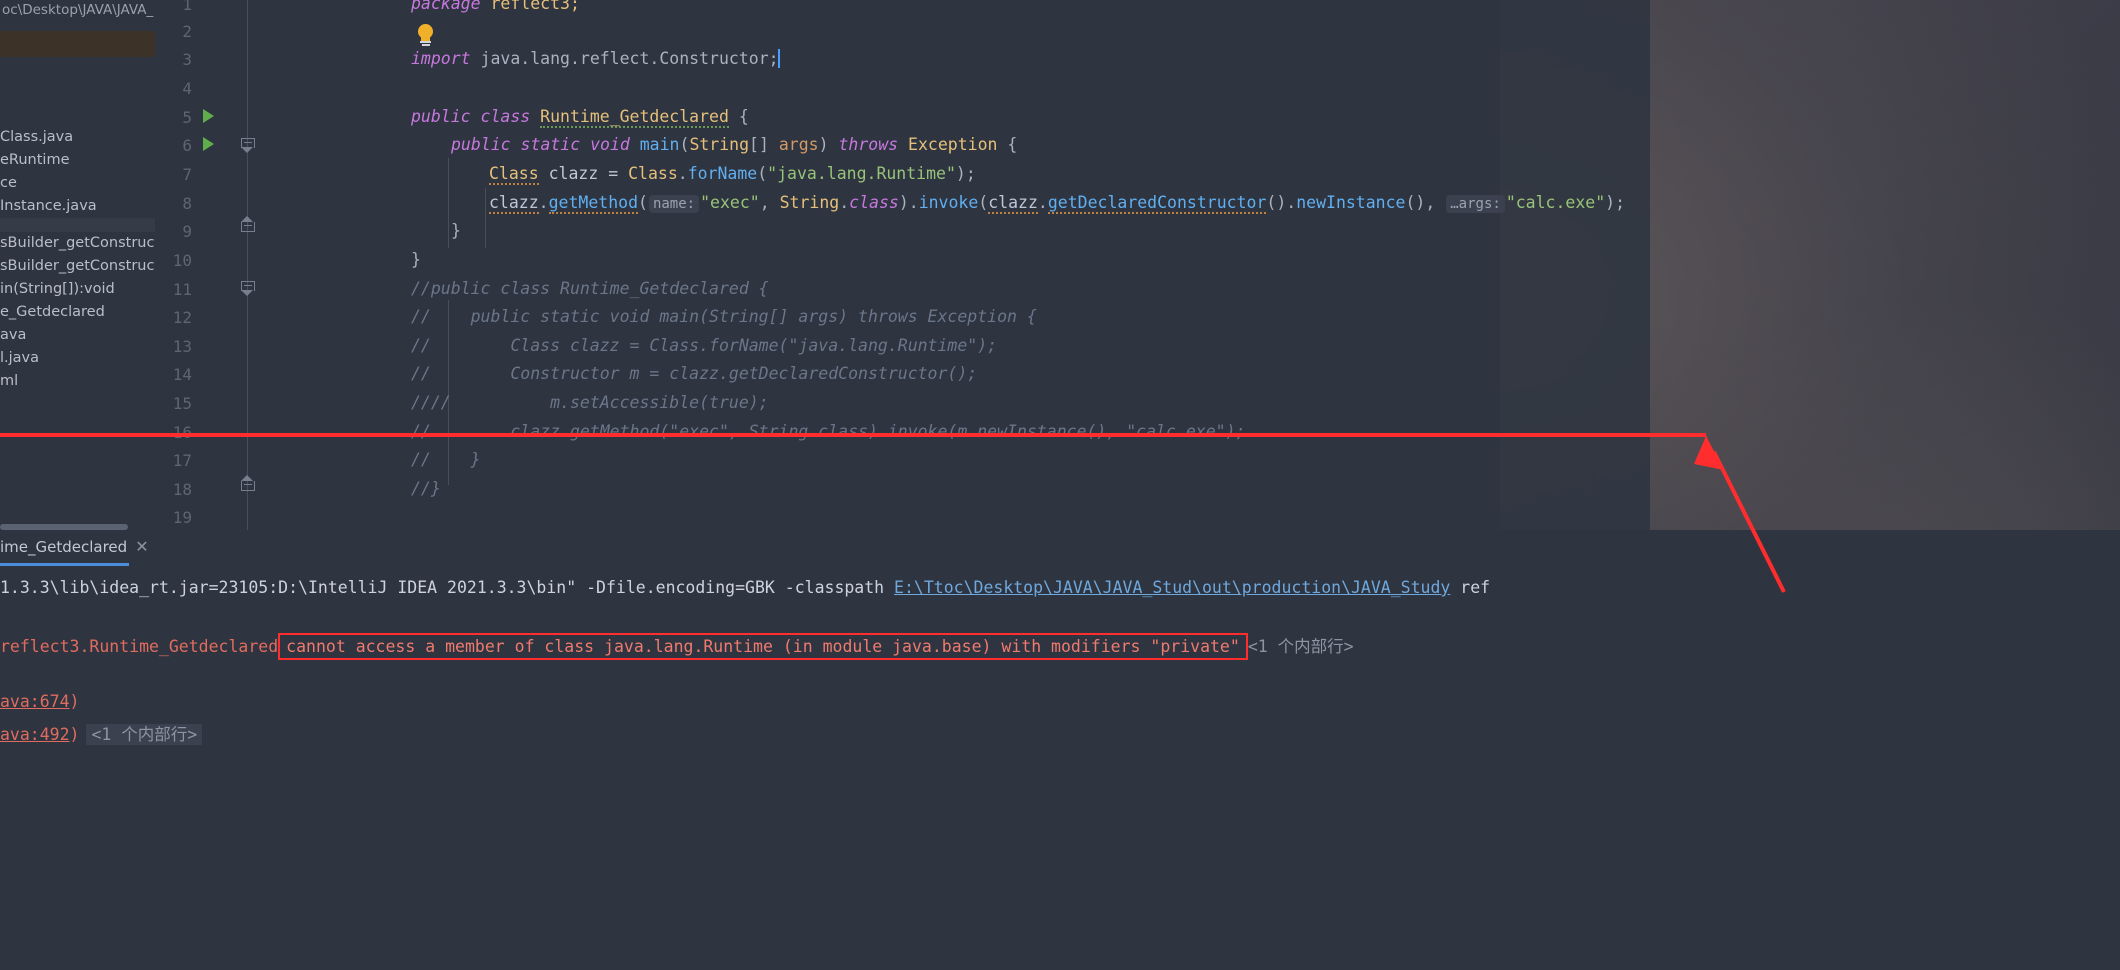  I want to click on exception-origin: reflect3.Runtime_Getdeclared, so click(139, 646).